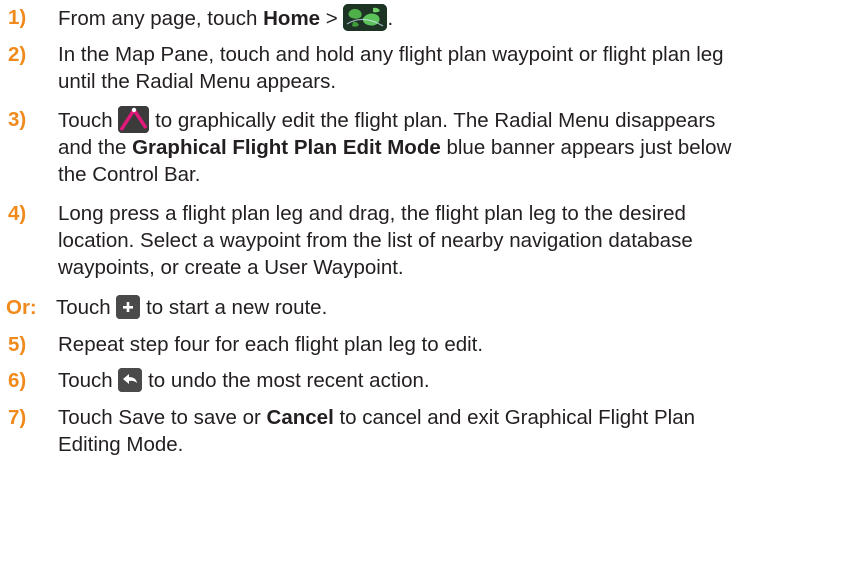 The width and height of the screenshot is (860, 566). What do you see at coordinates (17, 344) in the screenshot?
I see `step-number: 5)` at bounding box center [17, 344].